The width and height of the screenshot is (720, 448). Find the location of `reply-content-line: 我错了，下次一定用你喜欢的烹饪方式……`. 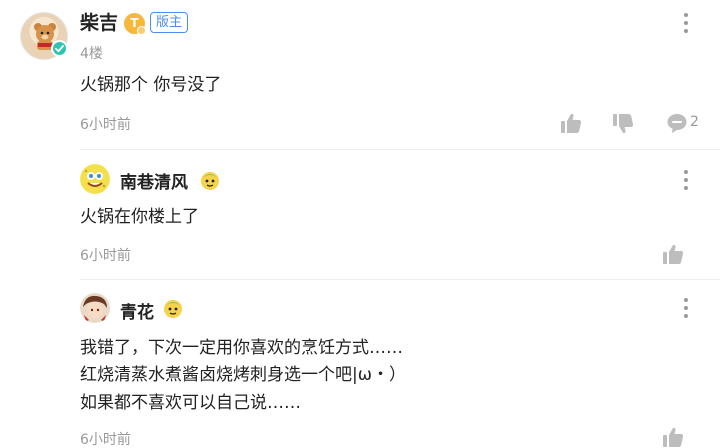

reply-content-line: 我错了，下次一定用你喜欢的烹饪方式…… is located at coordinates (241, 348).